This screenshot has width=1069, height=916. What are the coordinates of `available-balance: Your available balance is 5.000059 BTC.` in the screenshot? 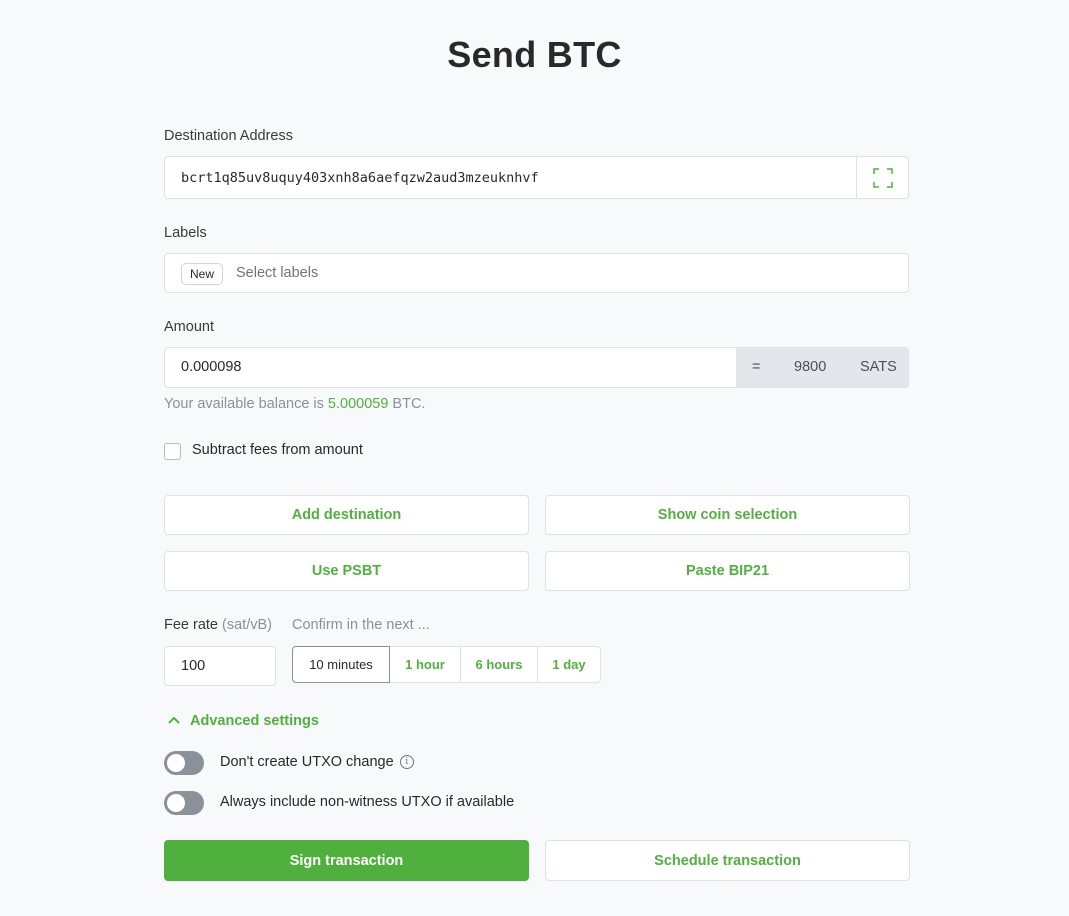 It's located at (294, 404).